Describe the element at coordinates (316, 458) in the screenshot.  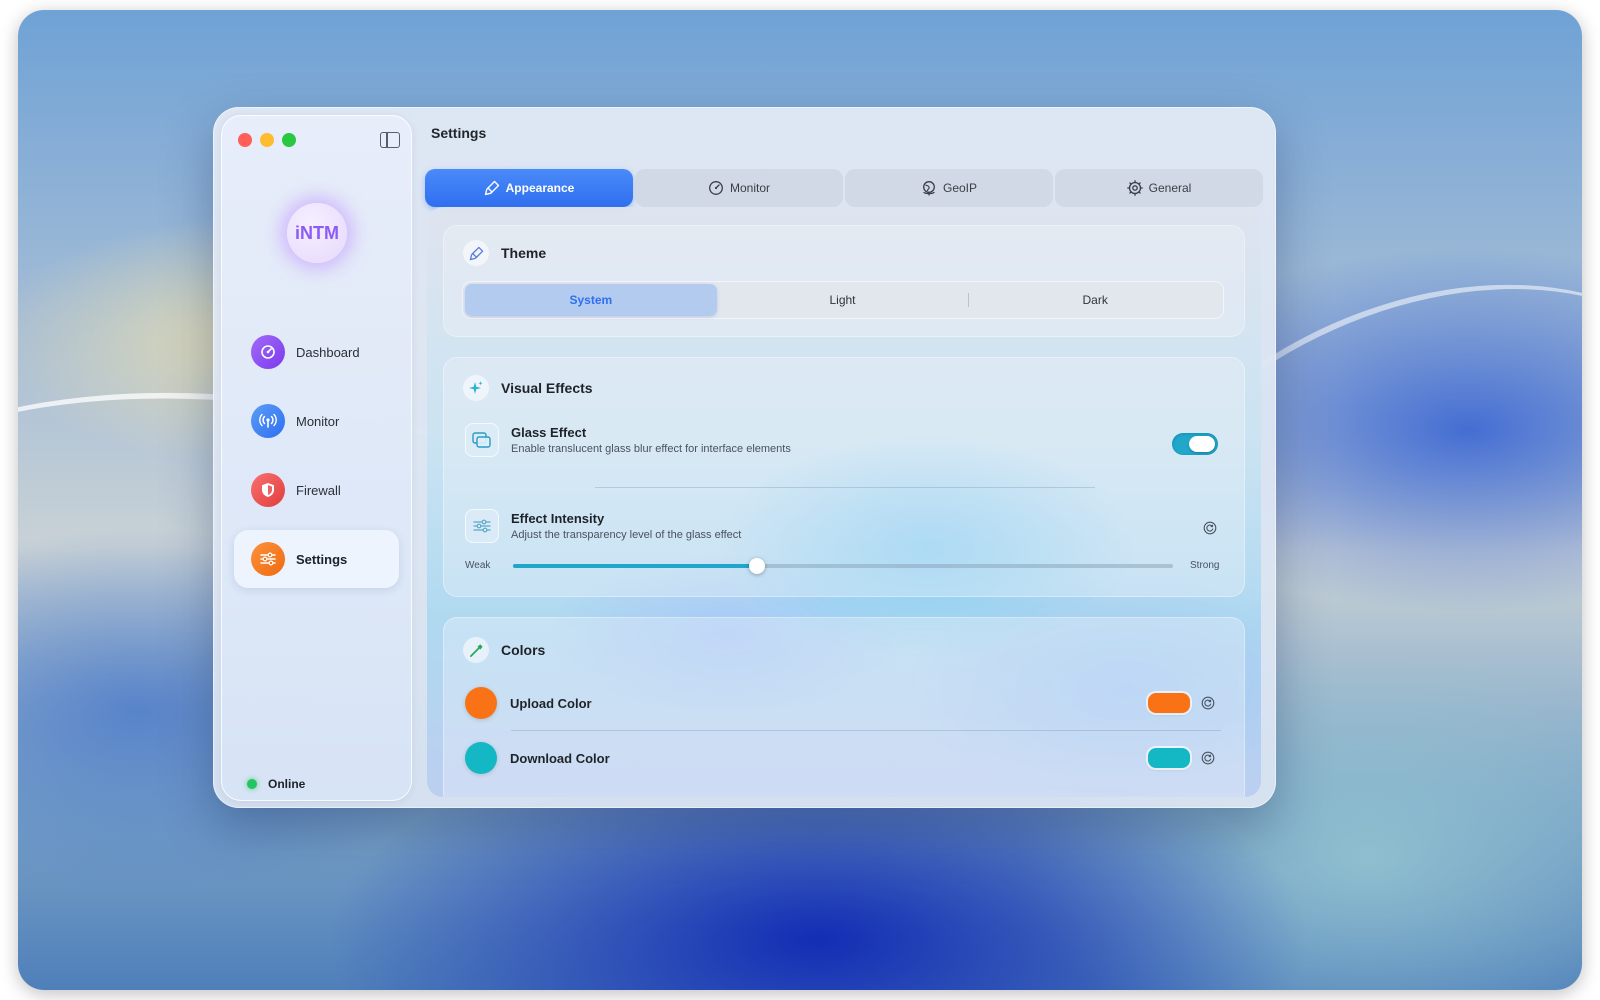
I see `sidebar: iNTM Dashboard Monitor Firewall Settings` at that location.